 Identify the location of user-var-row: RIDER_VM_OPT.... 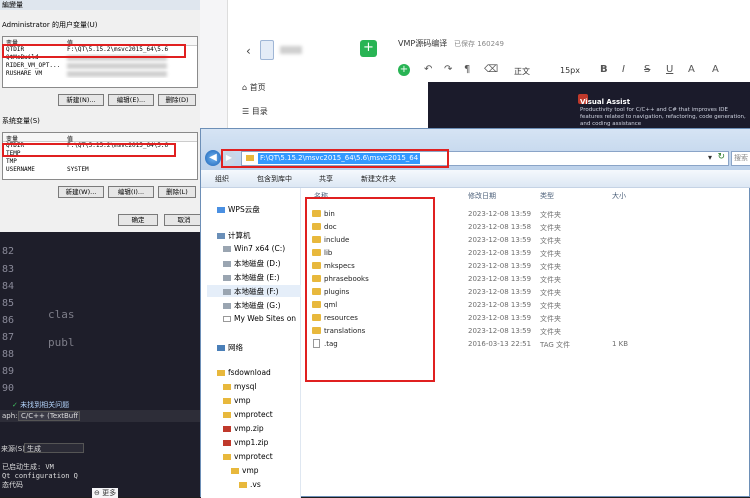
(100, 66).